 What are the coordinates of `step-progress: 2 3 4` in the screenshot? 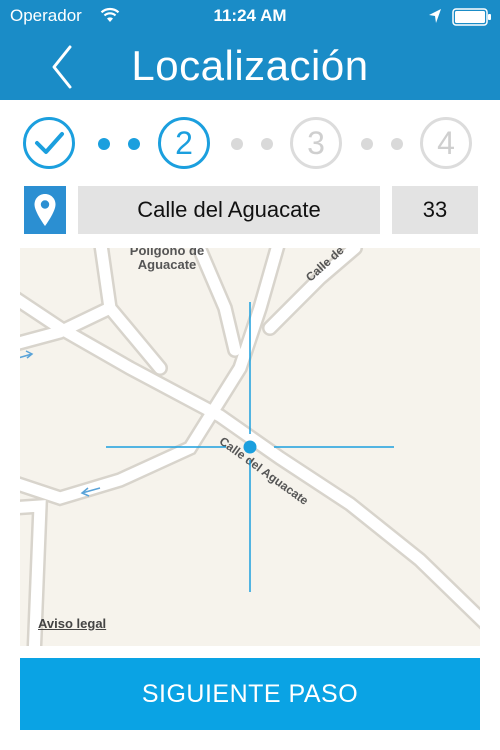 It's located at (250, 145).